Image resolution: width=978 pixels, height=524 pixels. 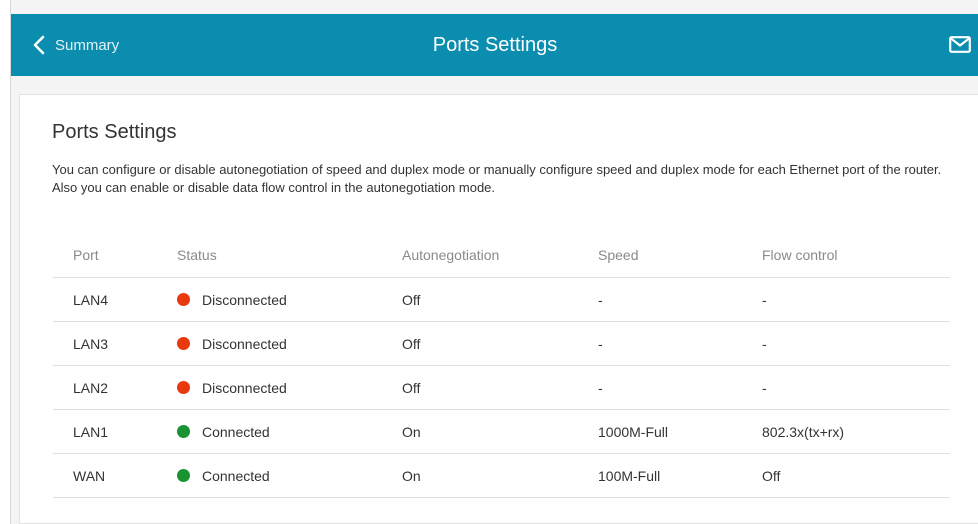 I want to click on table-row: LAN3 Disconnected Off - -, so click(x=501, y=343).